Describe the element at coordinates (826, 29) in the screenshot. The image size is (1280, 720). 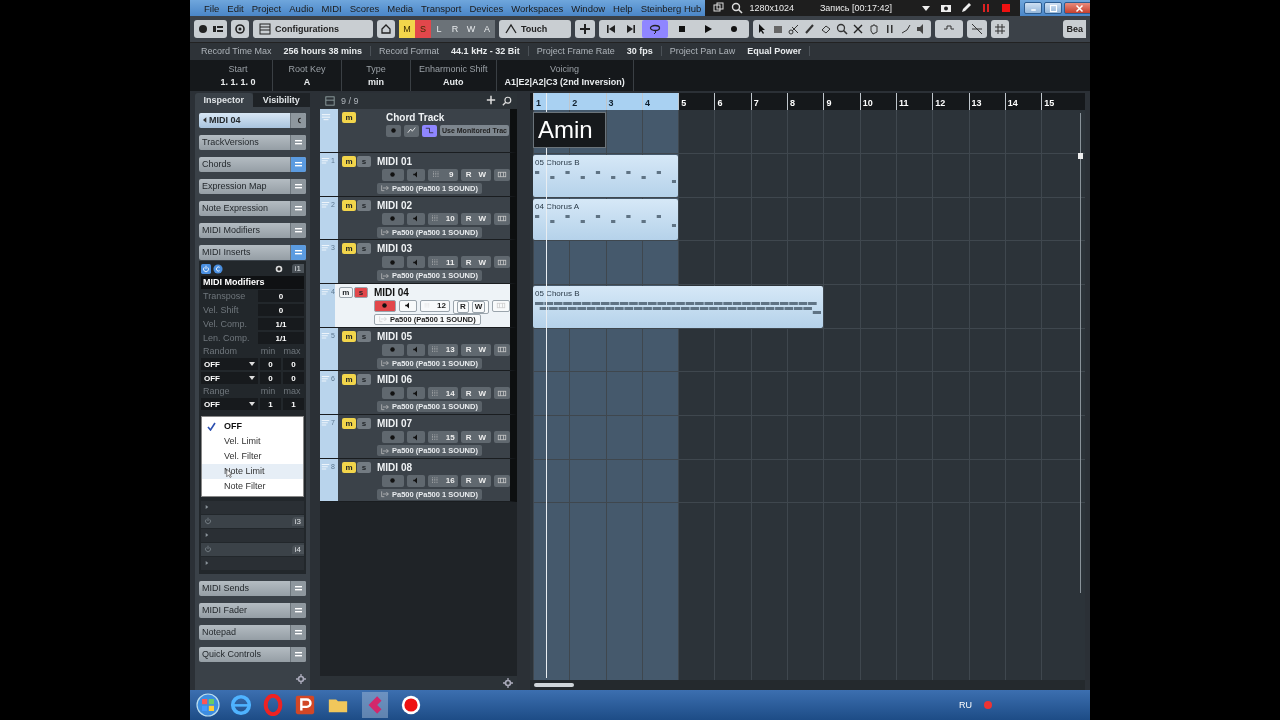
I see `eraser-icon` at that location.